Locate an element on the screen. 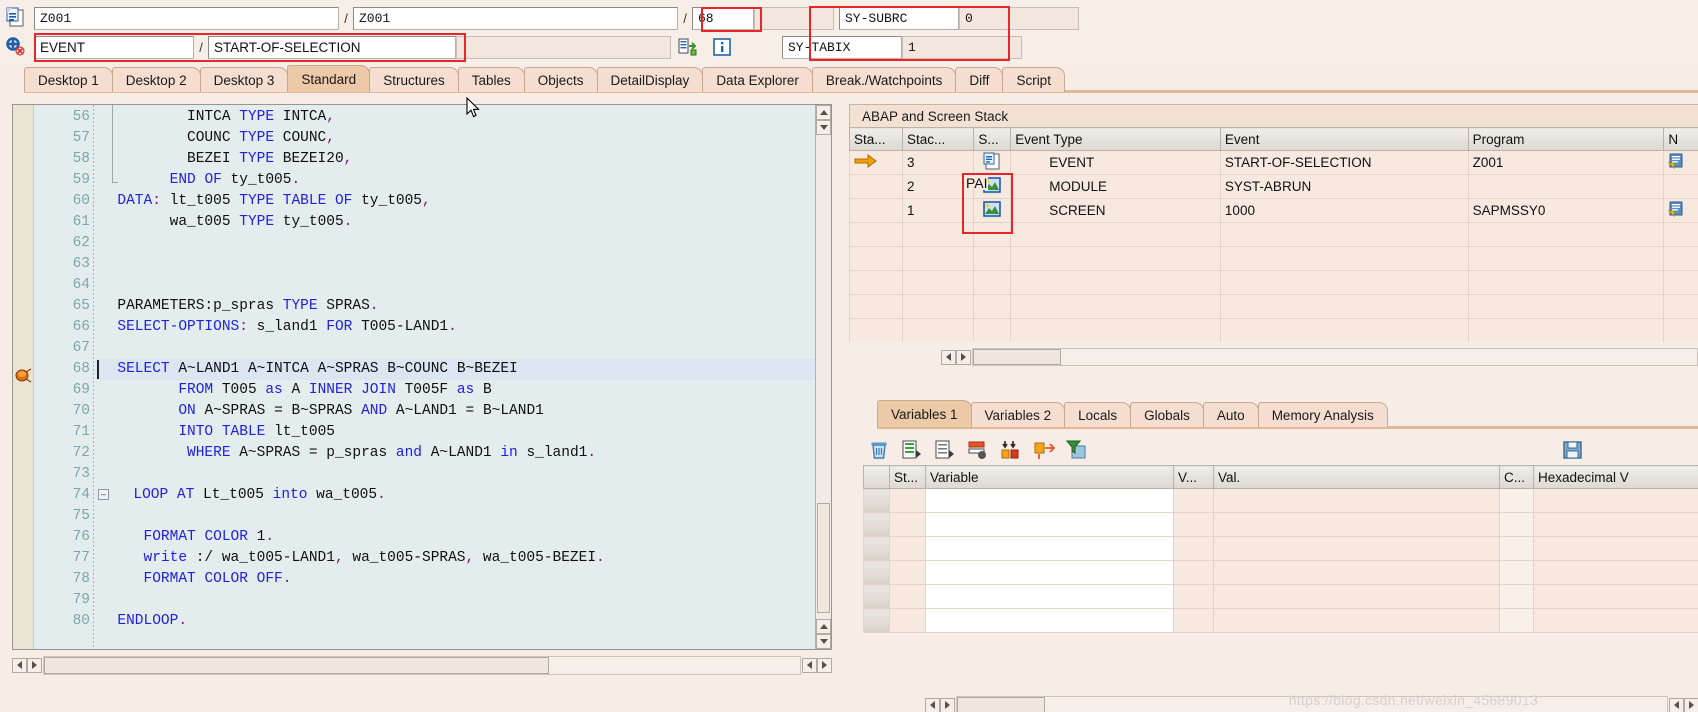 This screenshot has width=1698, height=712. stack-column-header: Event Type is located at coordinates (1115, 139).